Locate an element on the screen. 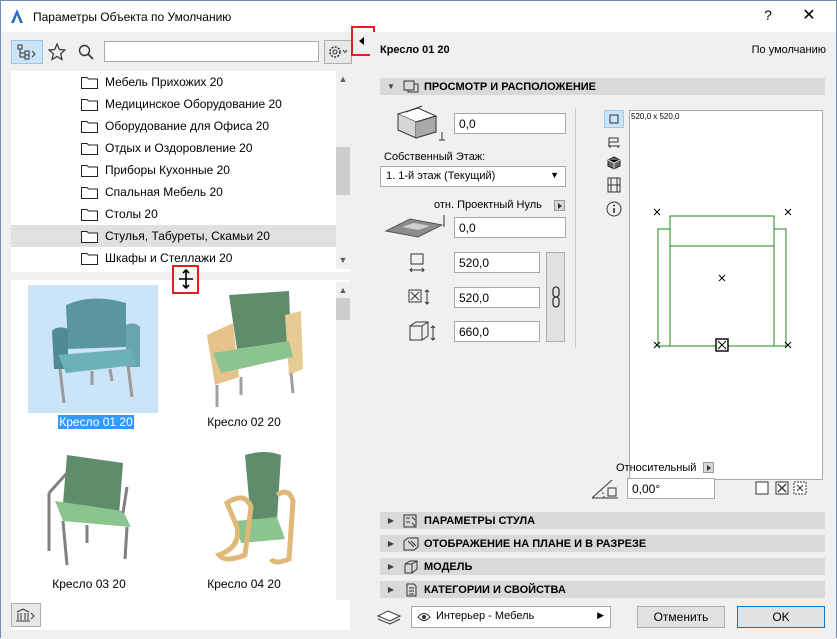 This screenshot has height=639, width=837. tree-item: Отдых и Оздоровление 20 is located at coordinates (173, 148).